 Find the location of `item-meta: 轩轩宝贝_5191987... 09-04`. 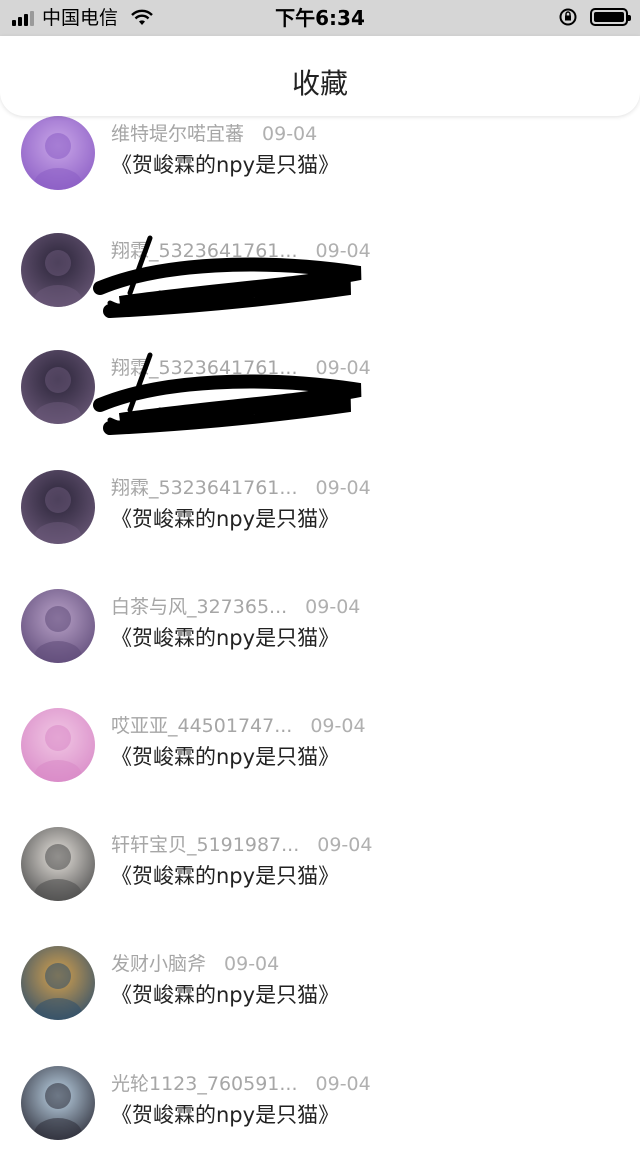

item-meta: 轩轩宝贝_5191987... 09-04 is located at coordinates (241, 843).